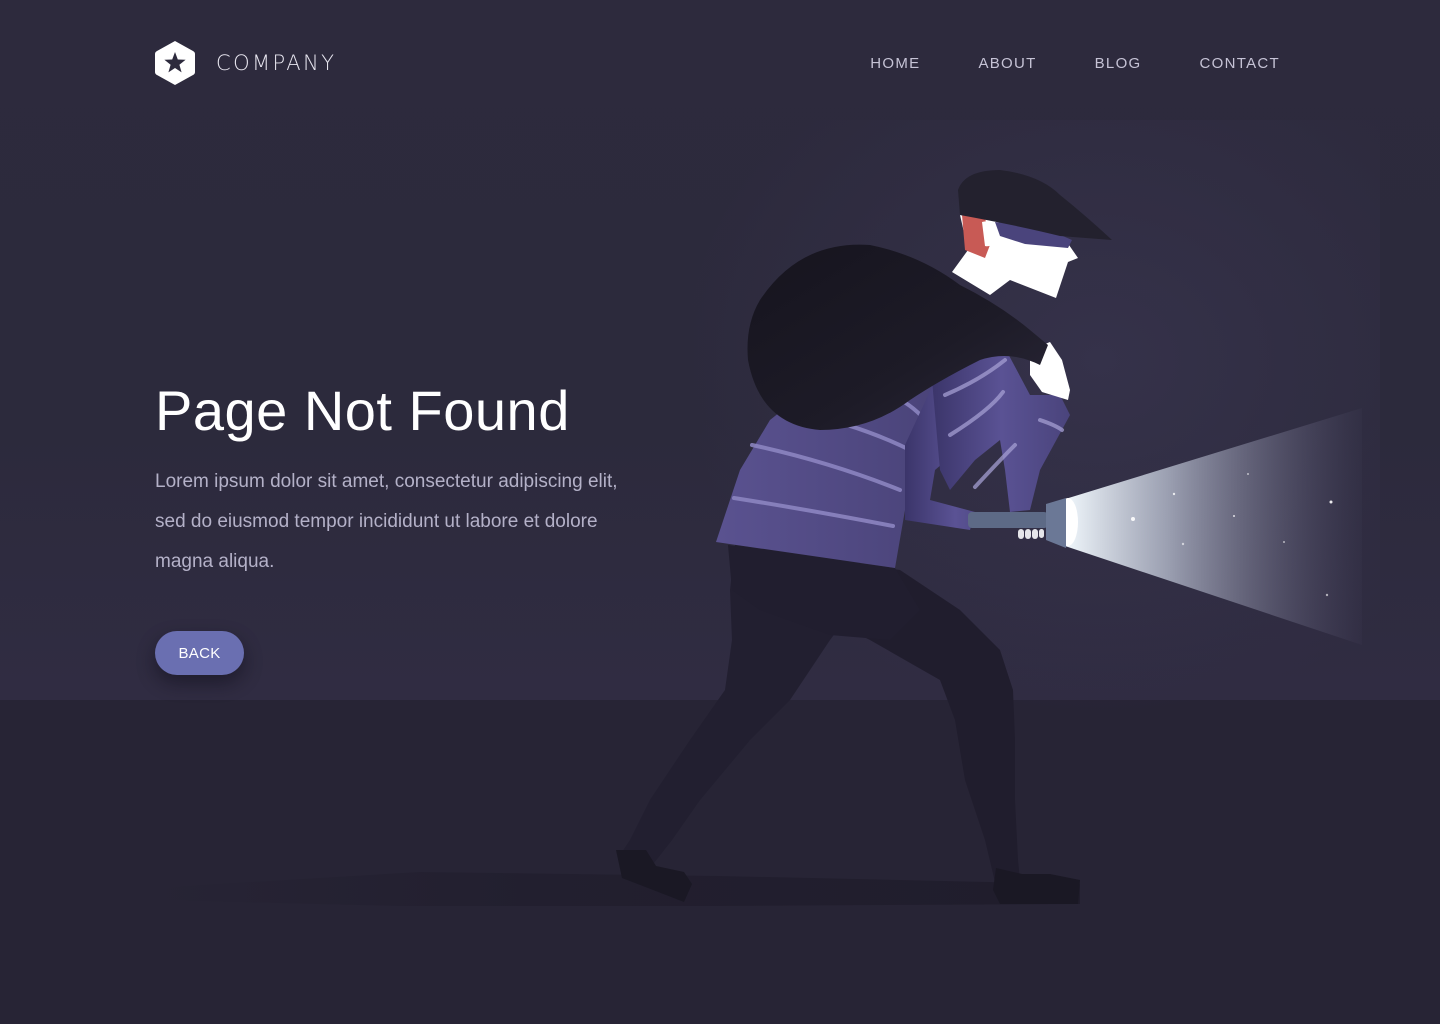 The width and height of the screenshot is (1440, 1024). Describe the element at coordinates (276, 63) in the screenshot. I see `logo-text: COMPANY` at that location.